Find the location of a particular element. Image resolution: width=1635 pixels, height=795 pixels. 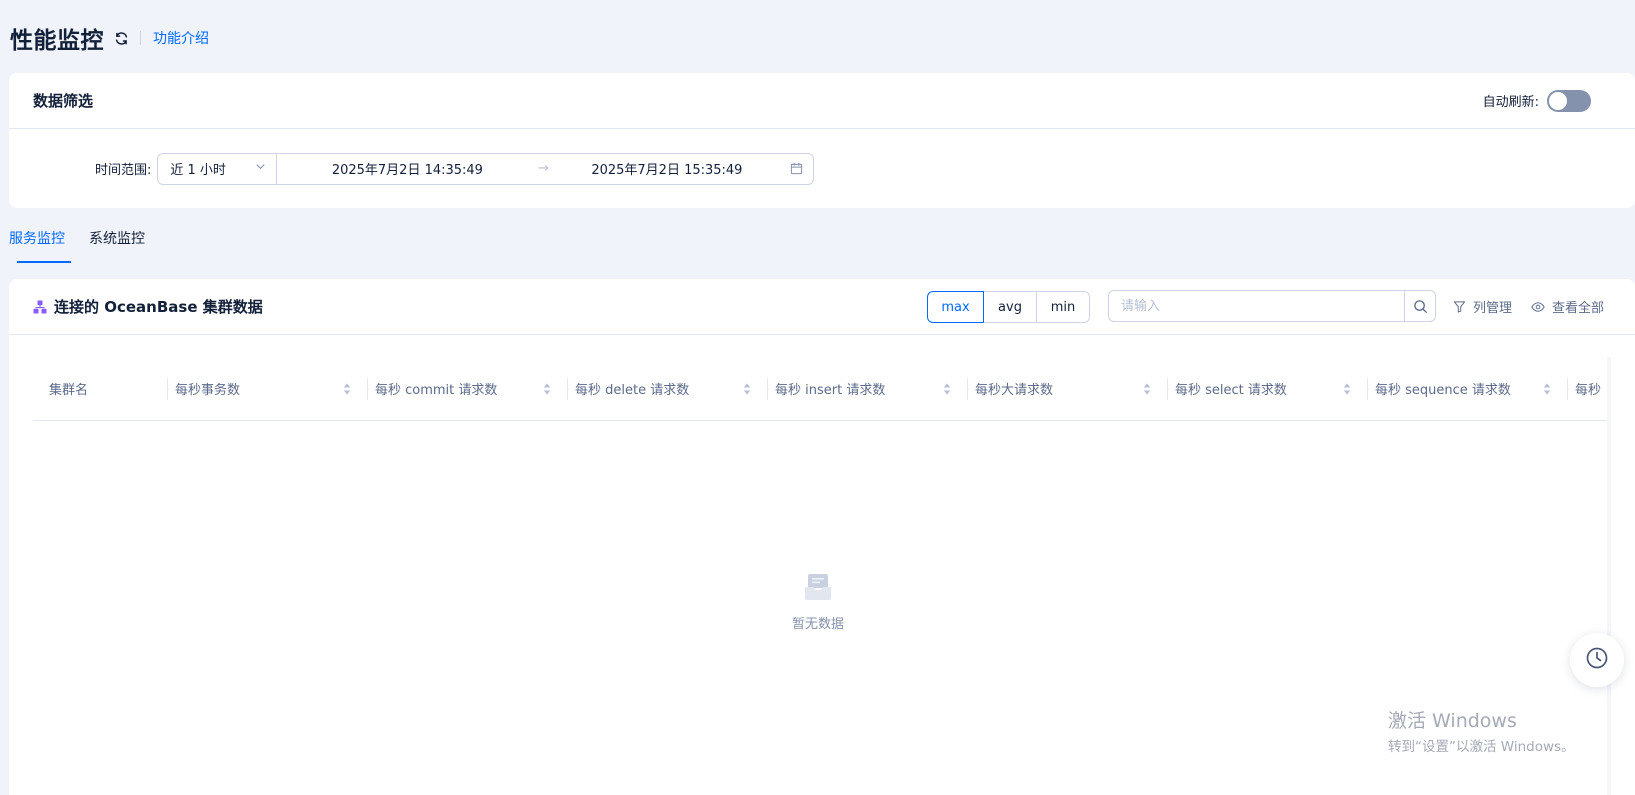

column-header-commit: 每秒 commit 请求数 is located at coordinates (467, 389).